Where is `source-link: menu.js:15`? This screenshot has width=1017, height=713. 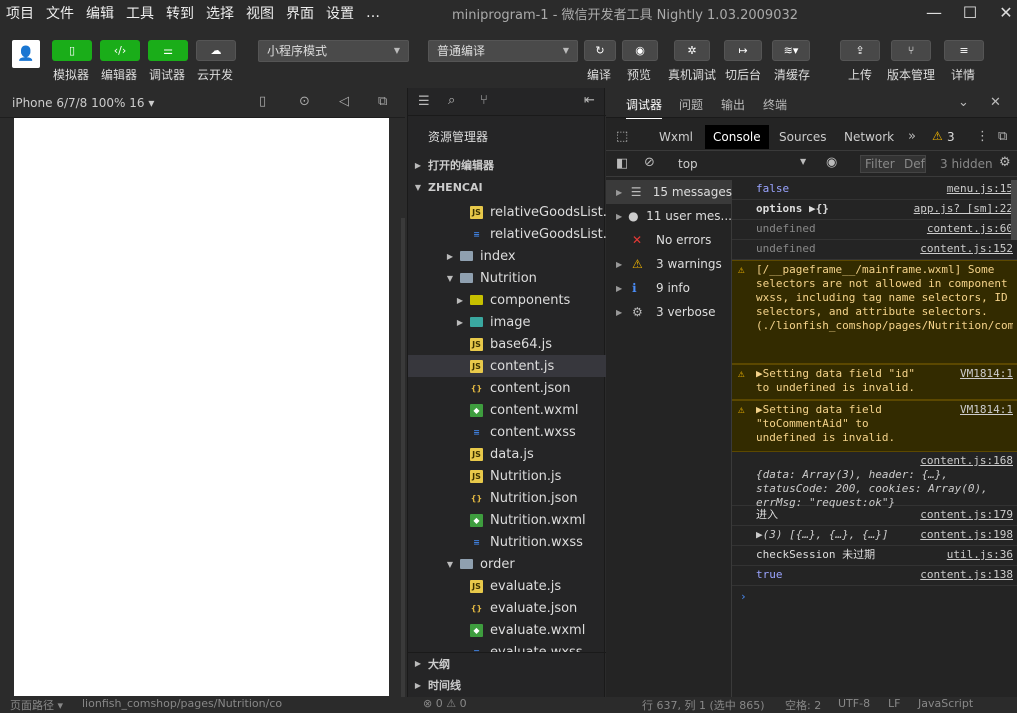 source-link: menu.js:15 is located at coordinates (980, 189).